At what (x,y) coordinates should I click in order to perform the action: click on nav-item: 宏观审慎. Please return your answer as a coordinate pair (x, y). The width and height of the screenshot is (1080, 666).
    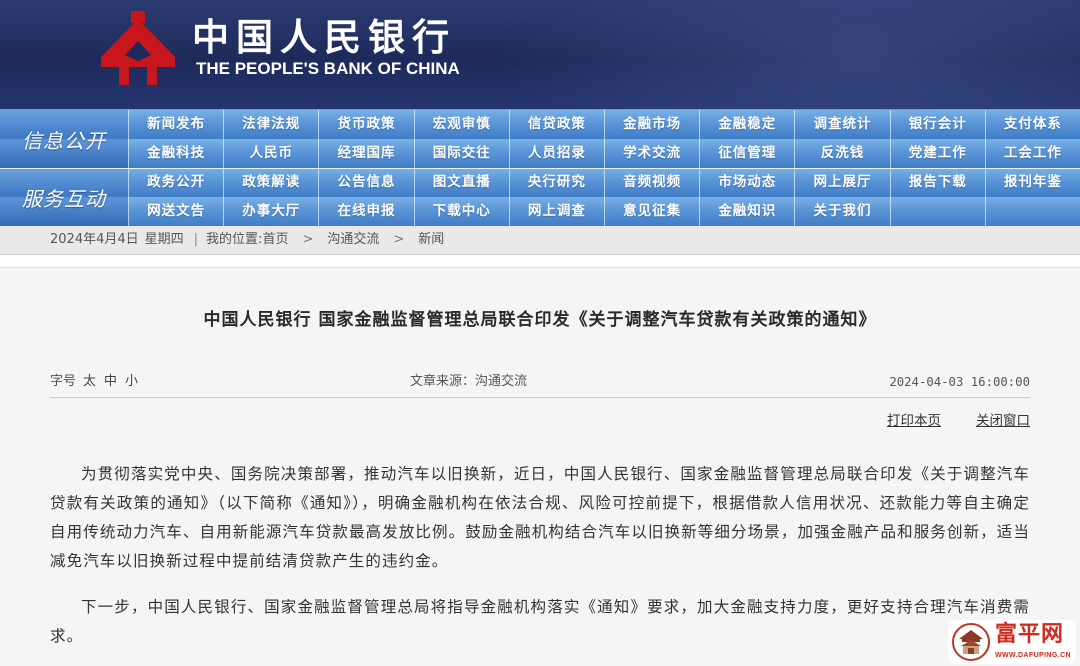
    Looking at the image, I should click on (461, 124).